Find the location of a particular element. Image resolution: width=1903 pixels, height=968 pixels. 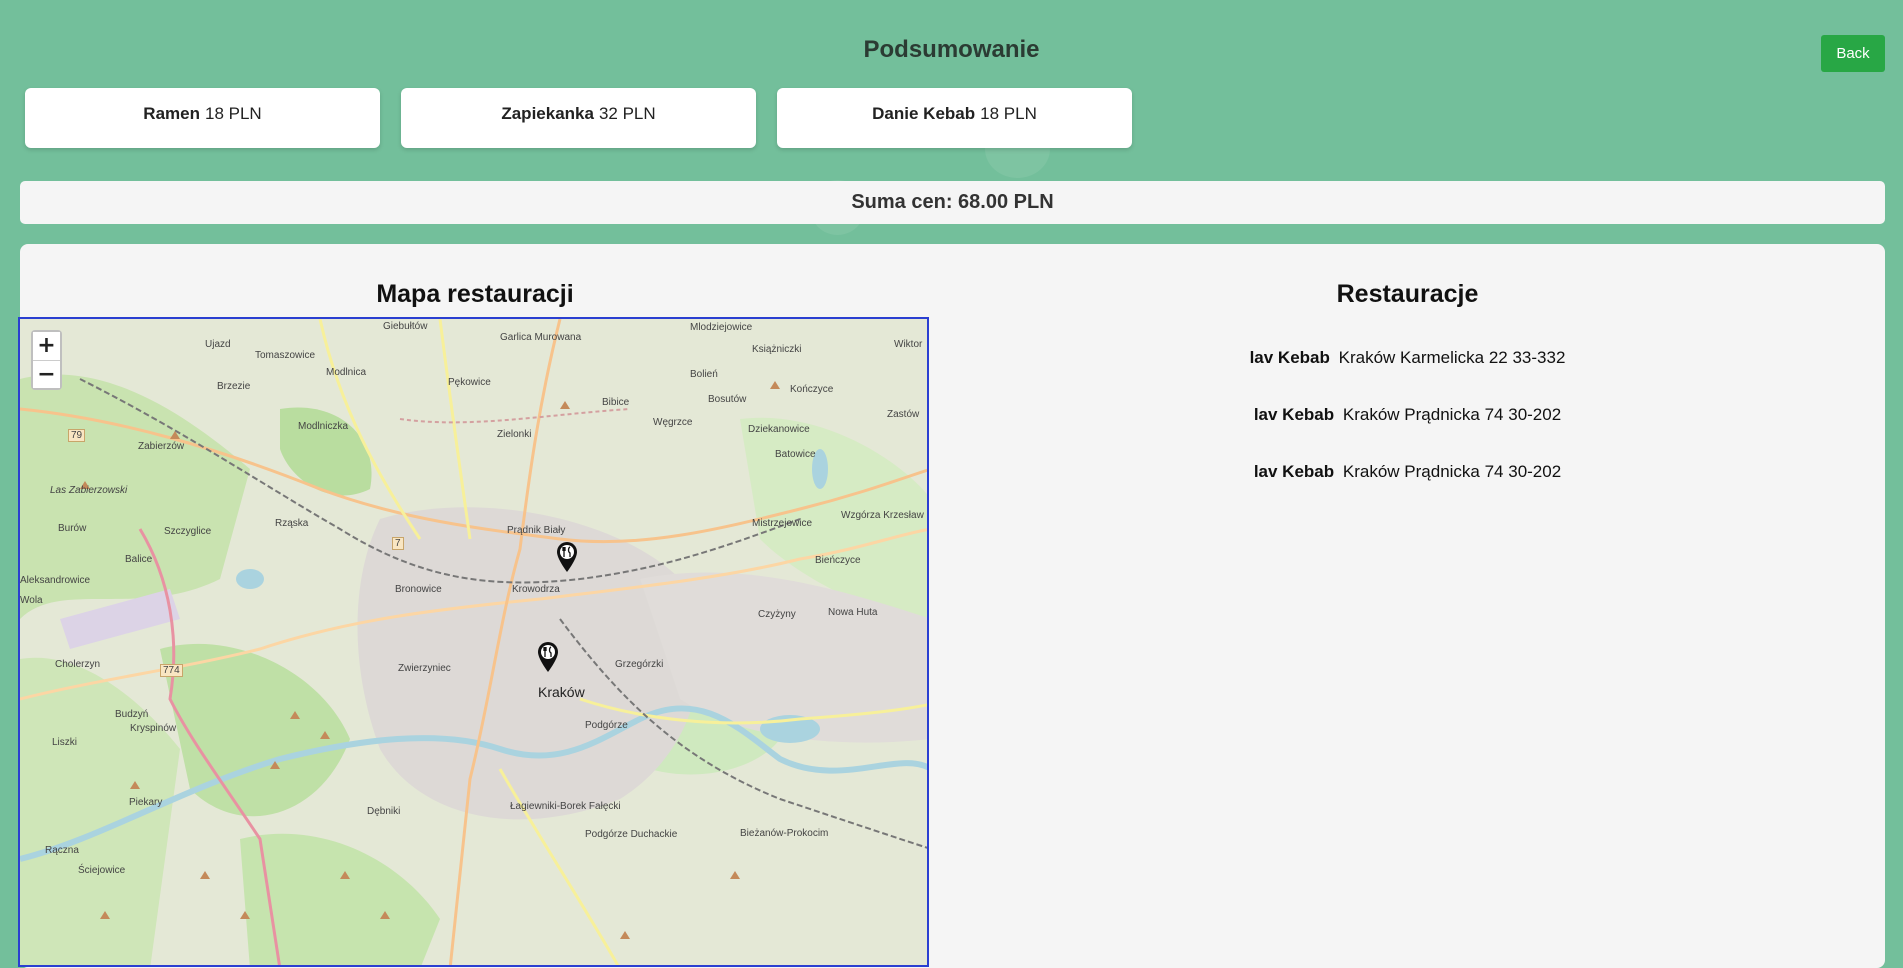

back-button: Back is located at coordinates (1853, 53).